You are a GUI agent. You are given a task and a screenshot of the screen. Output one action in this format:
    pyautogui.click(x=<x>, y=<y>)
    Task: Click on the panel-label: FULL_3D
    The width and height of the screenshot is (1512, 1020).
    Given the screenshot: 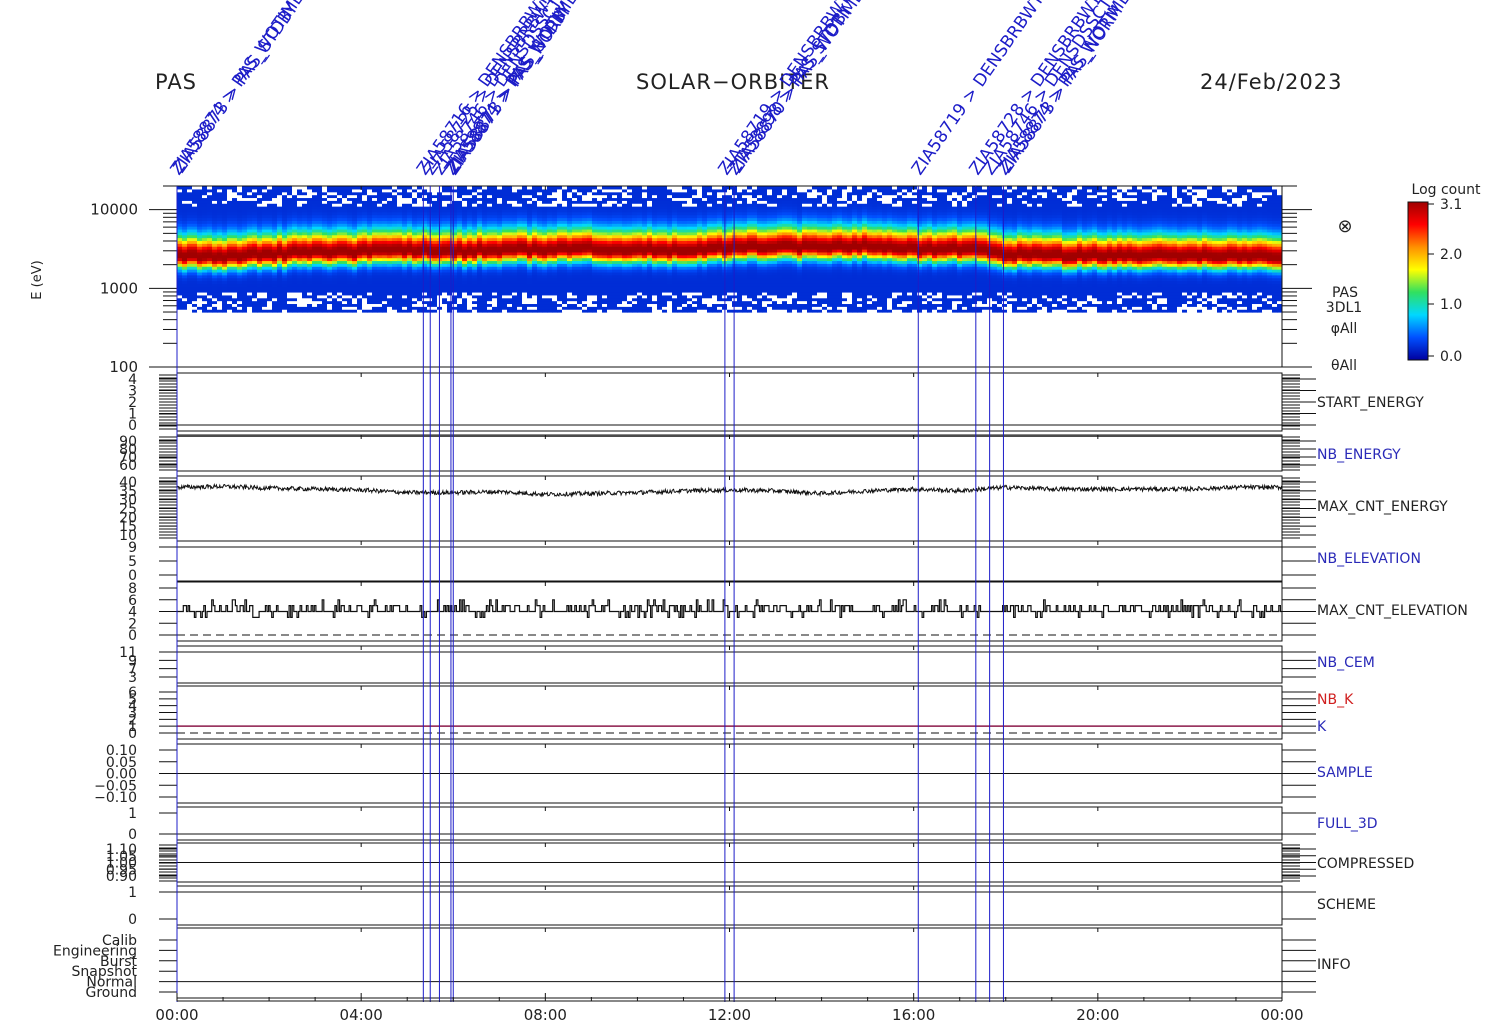 What is the action you would take?
    pyautogui.click(x=1347, y=824)
    